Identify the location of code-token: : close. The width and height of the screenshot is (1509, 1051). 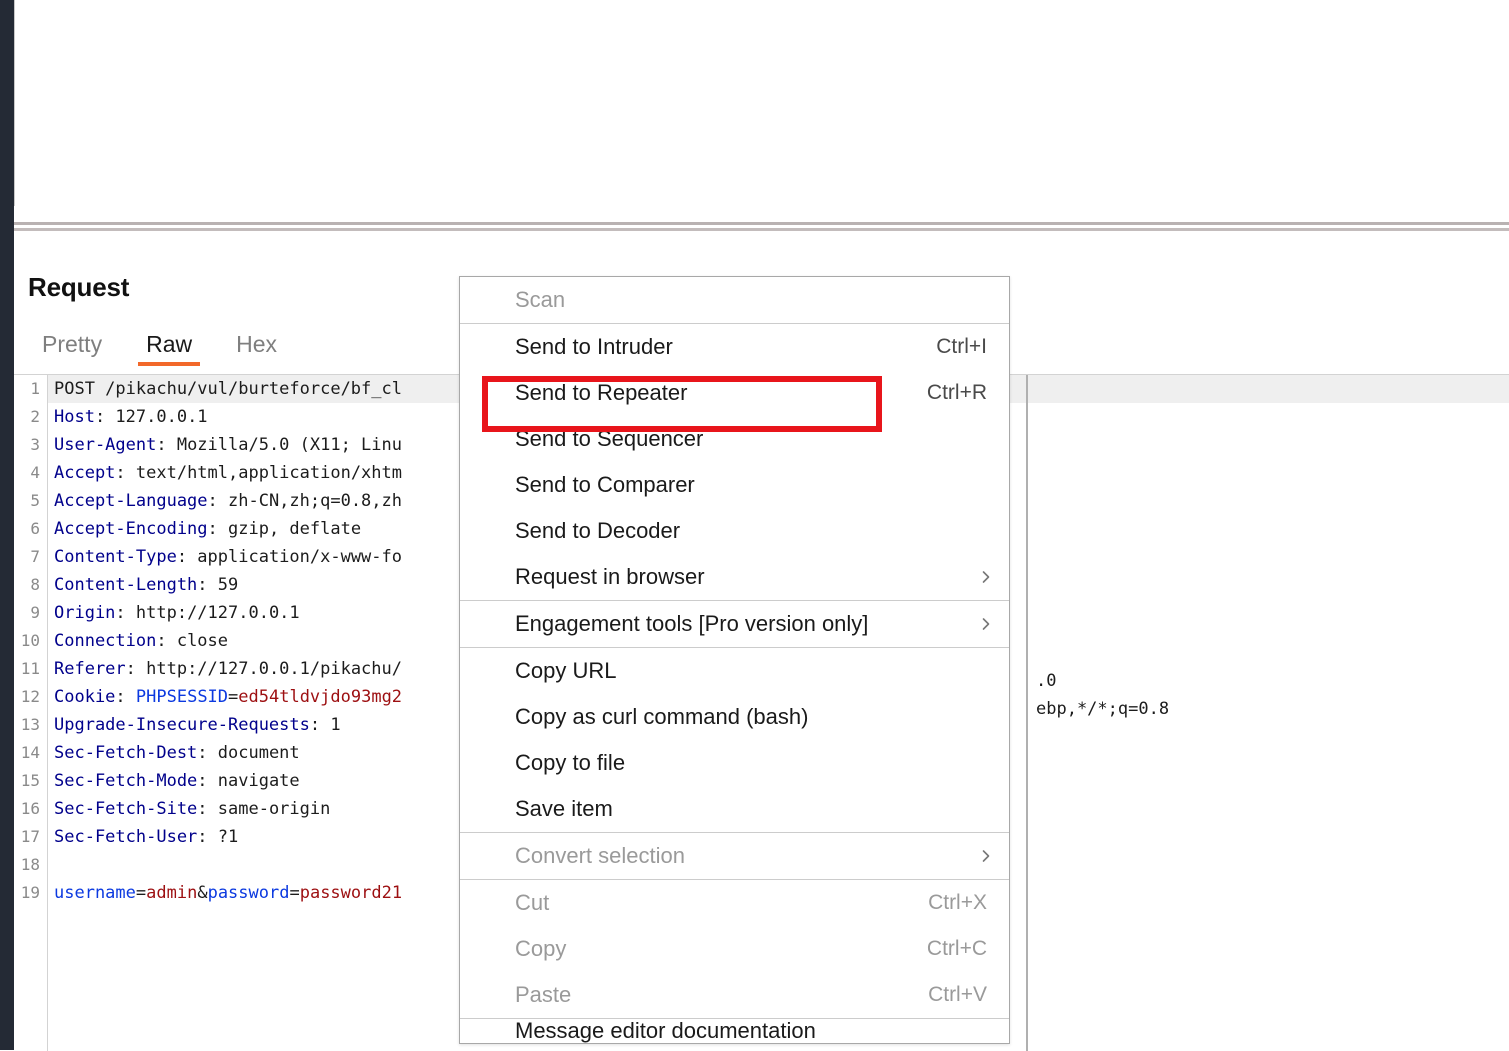
(192, 641).